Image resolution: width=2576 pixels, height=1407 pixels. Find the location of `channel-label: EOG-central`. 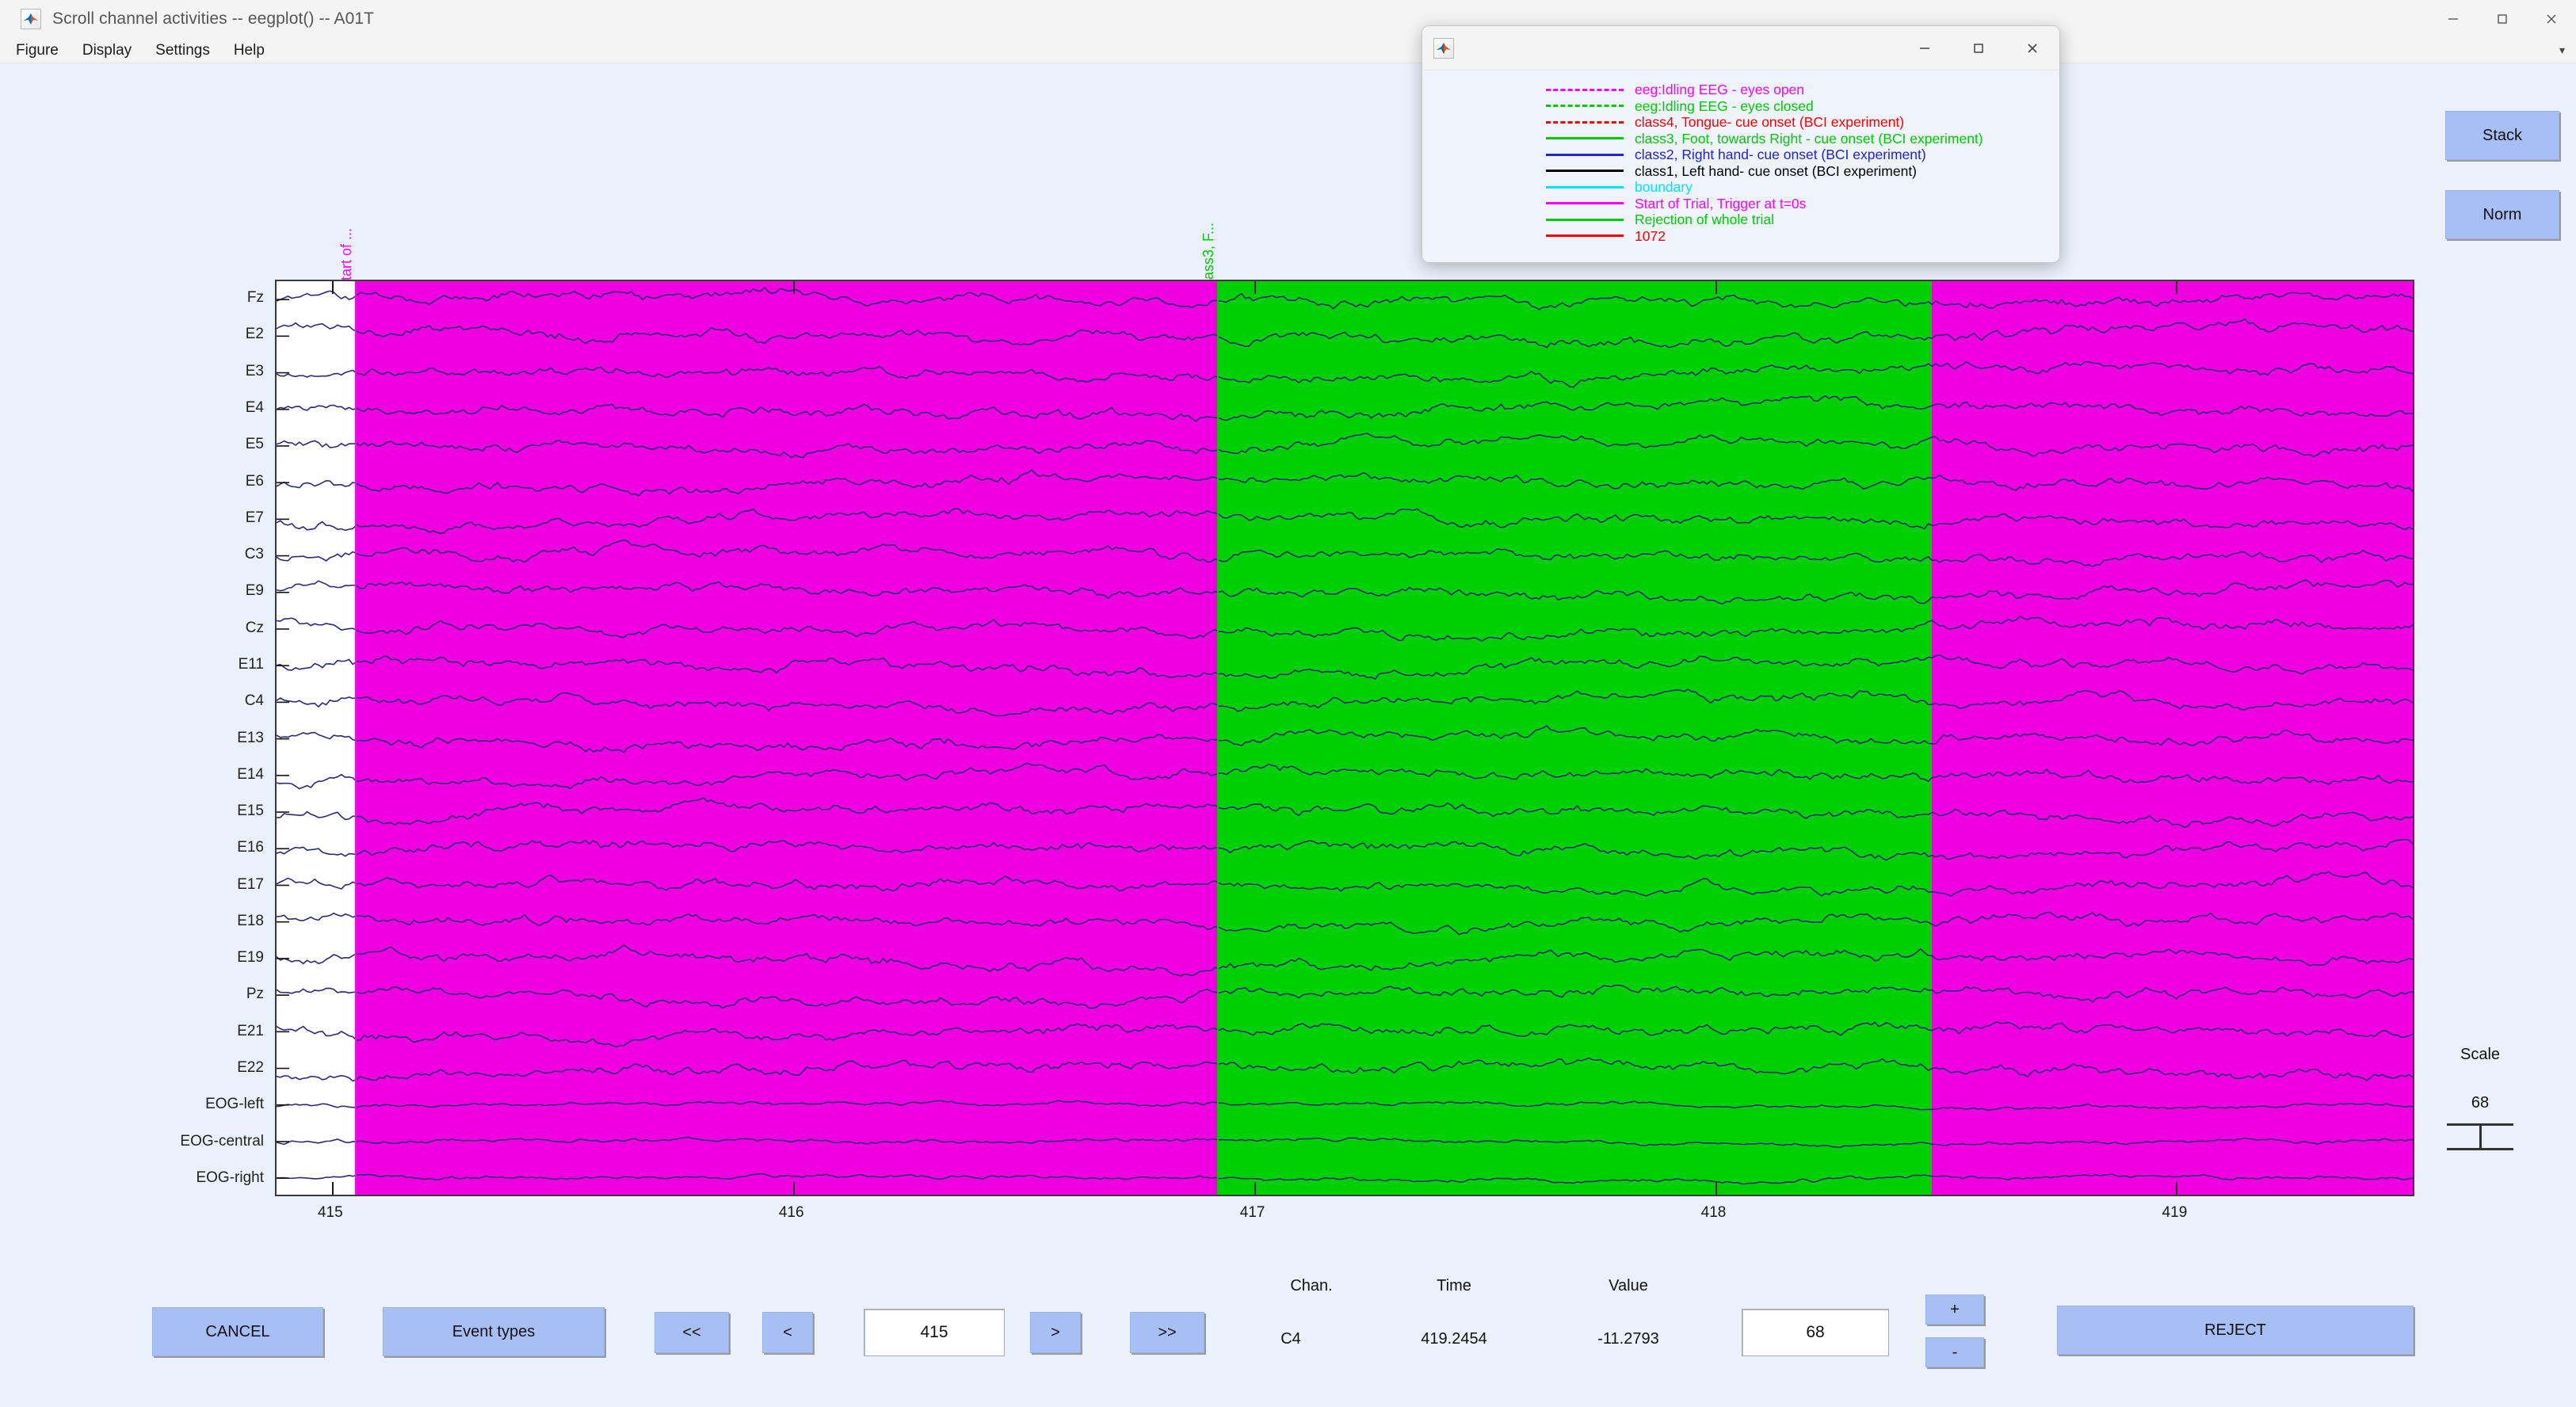

channel-label: EOG-central is located at coordinates (222, 1141).